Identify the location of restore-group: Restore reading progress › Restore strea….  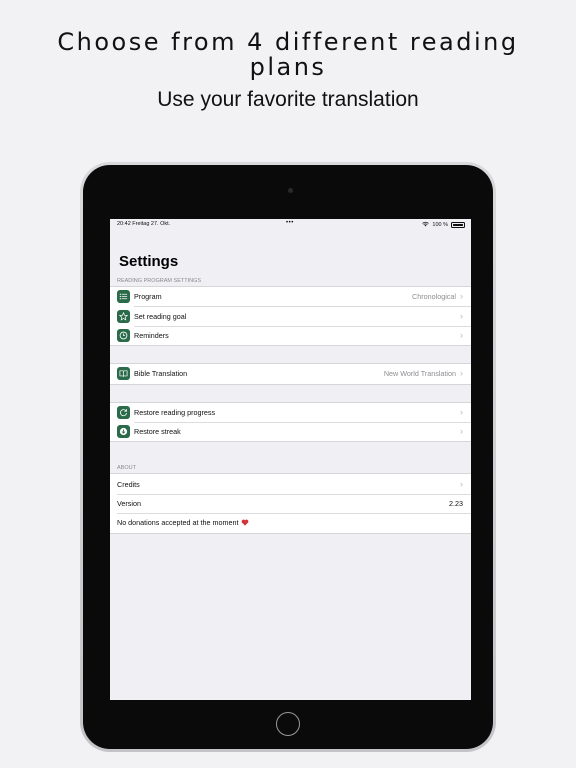
(290, 422).